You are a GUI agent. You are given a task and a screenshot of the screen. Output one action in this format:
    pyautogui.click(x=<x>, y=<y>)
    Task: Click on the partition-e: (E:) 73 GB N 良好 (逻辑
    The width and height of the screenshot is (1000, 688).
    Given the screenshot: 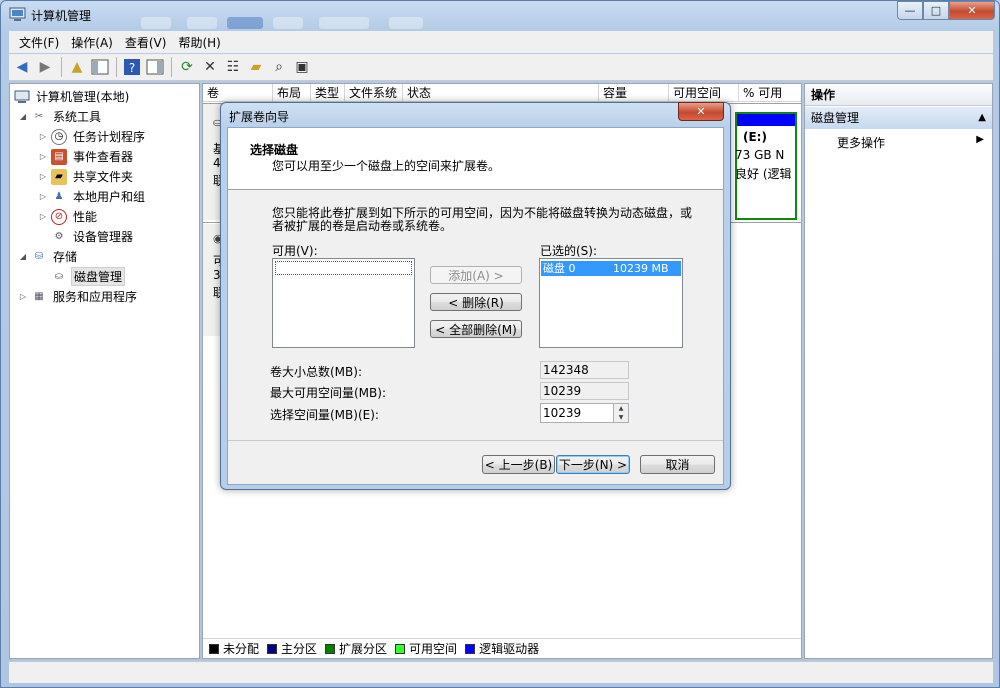 What is the action you would take?
    pyautogui.click(x=766, y=166)
    